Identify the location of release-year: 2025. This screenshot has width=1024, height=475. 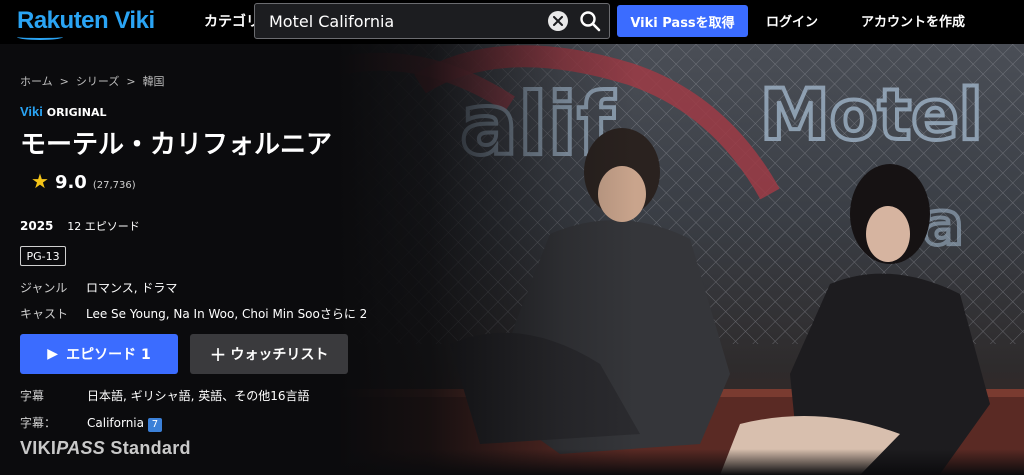
(37, 226).